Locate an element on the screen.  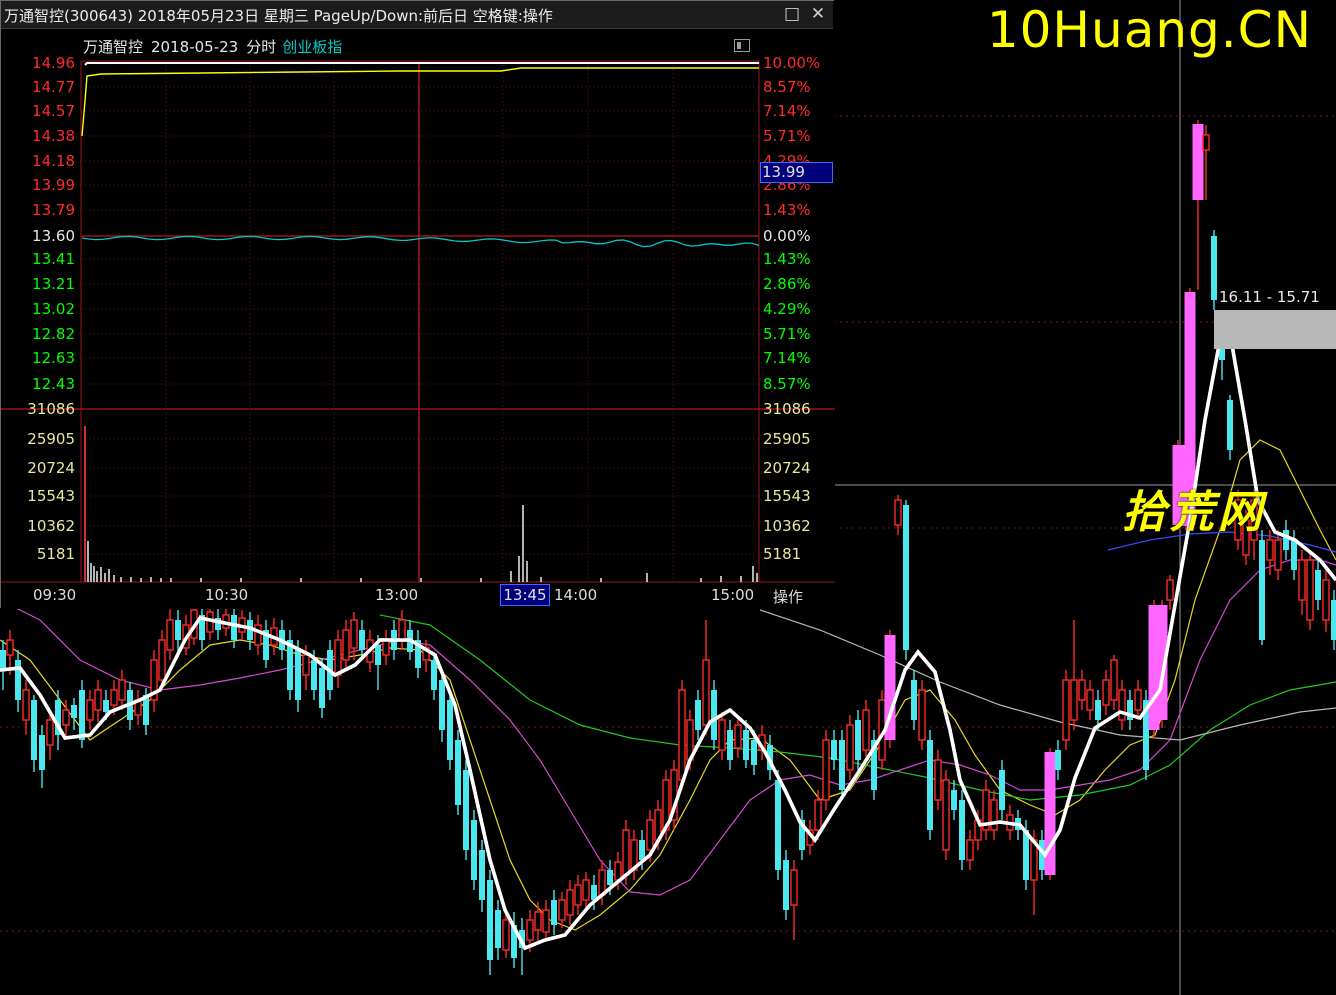
price-axis-label: 13.02 is located at coordinates (53, 309).